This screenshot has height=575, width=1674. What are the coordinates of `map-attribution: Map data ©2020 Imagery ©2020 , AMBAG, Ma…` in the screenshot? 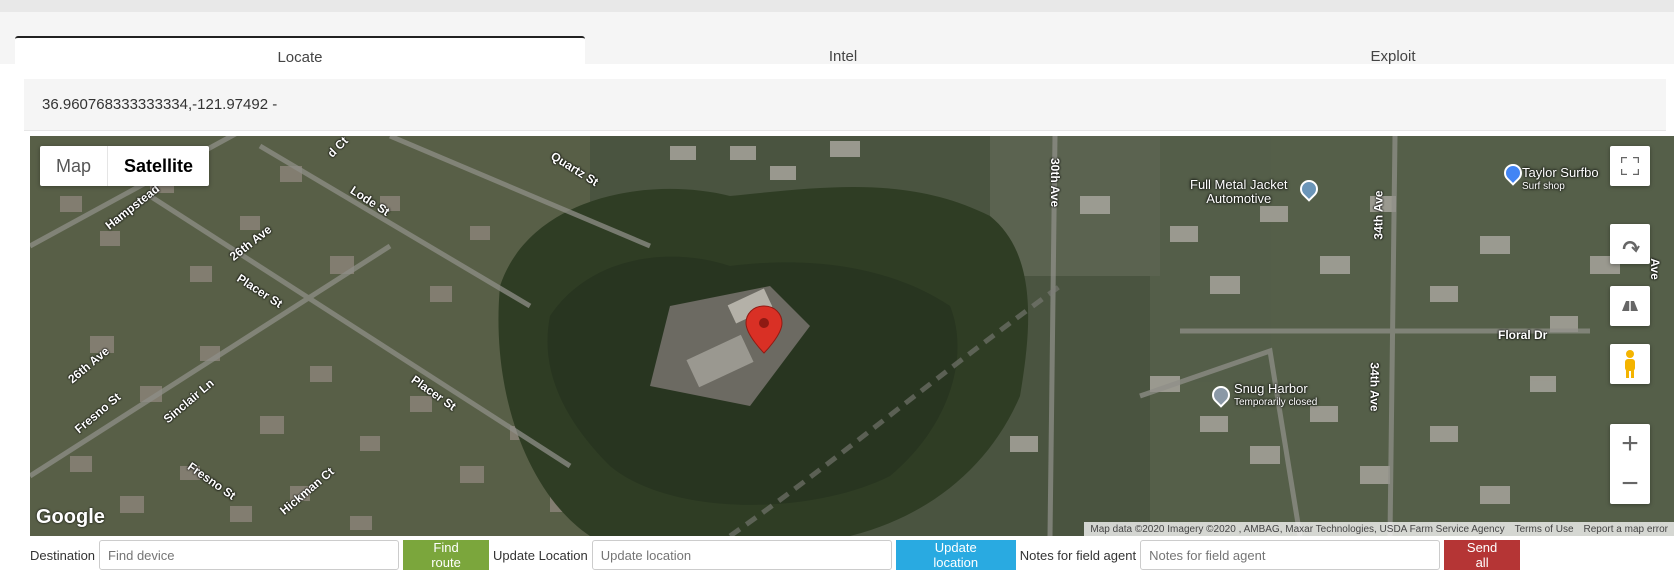 It's located at (1379, 529).